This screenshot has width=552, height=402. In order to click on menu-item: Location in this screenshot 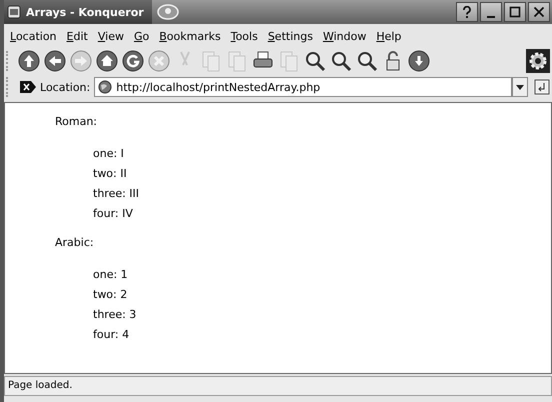, I will do `click(33, 36)`.